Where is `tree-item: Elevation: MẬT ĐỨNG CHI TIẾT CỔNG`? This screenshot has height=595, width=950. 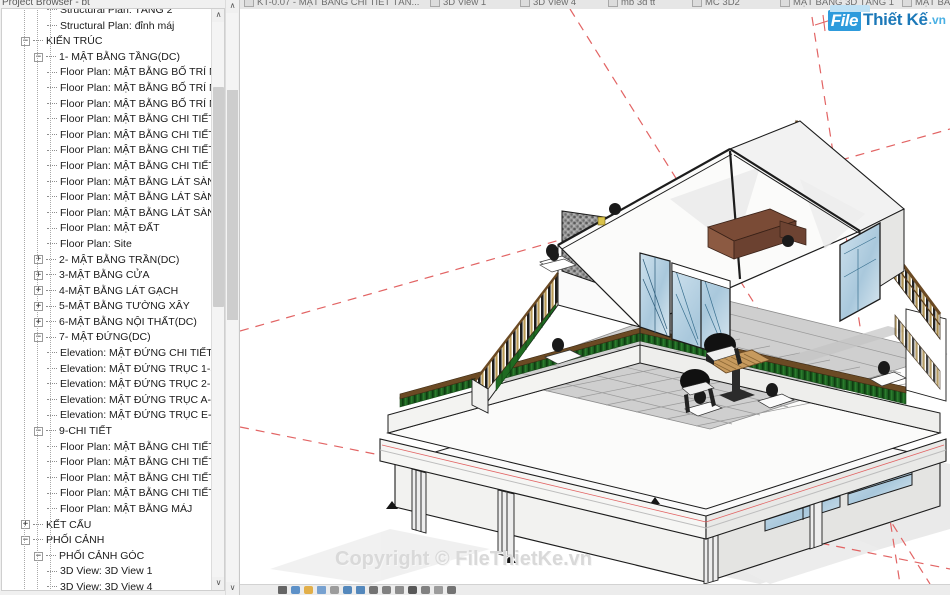 tree-item: Elevation: MẬT ĐỨNG CHI TIẾT CỔNG is located at coordinates (113, 354).